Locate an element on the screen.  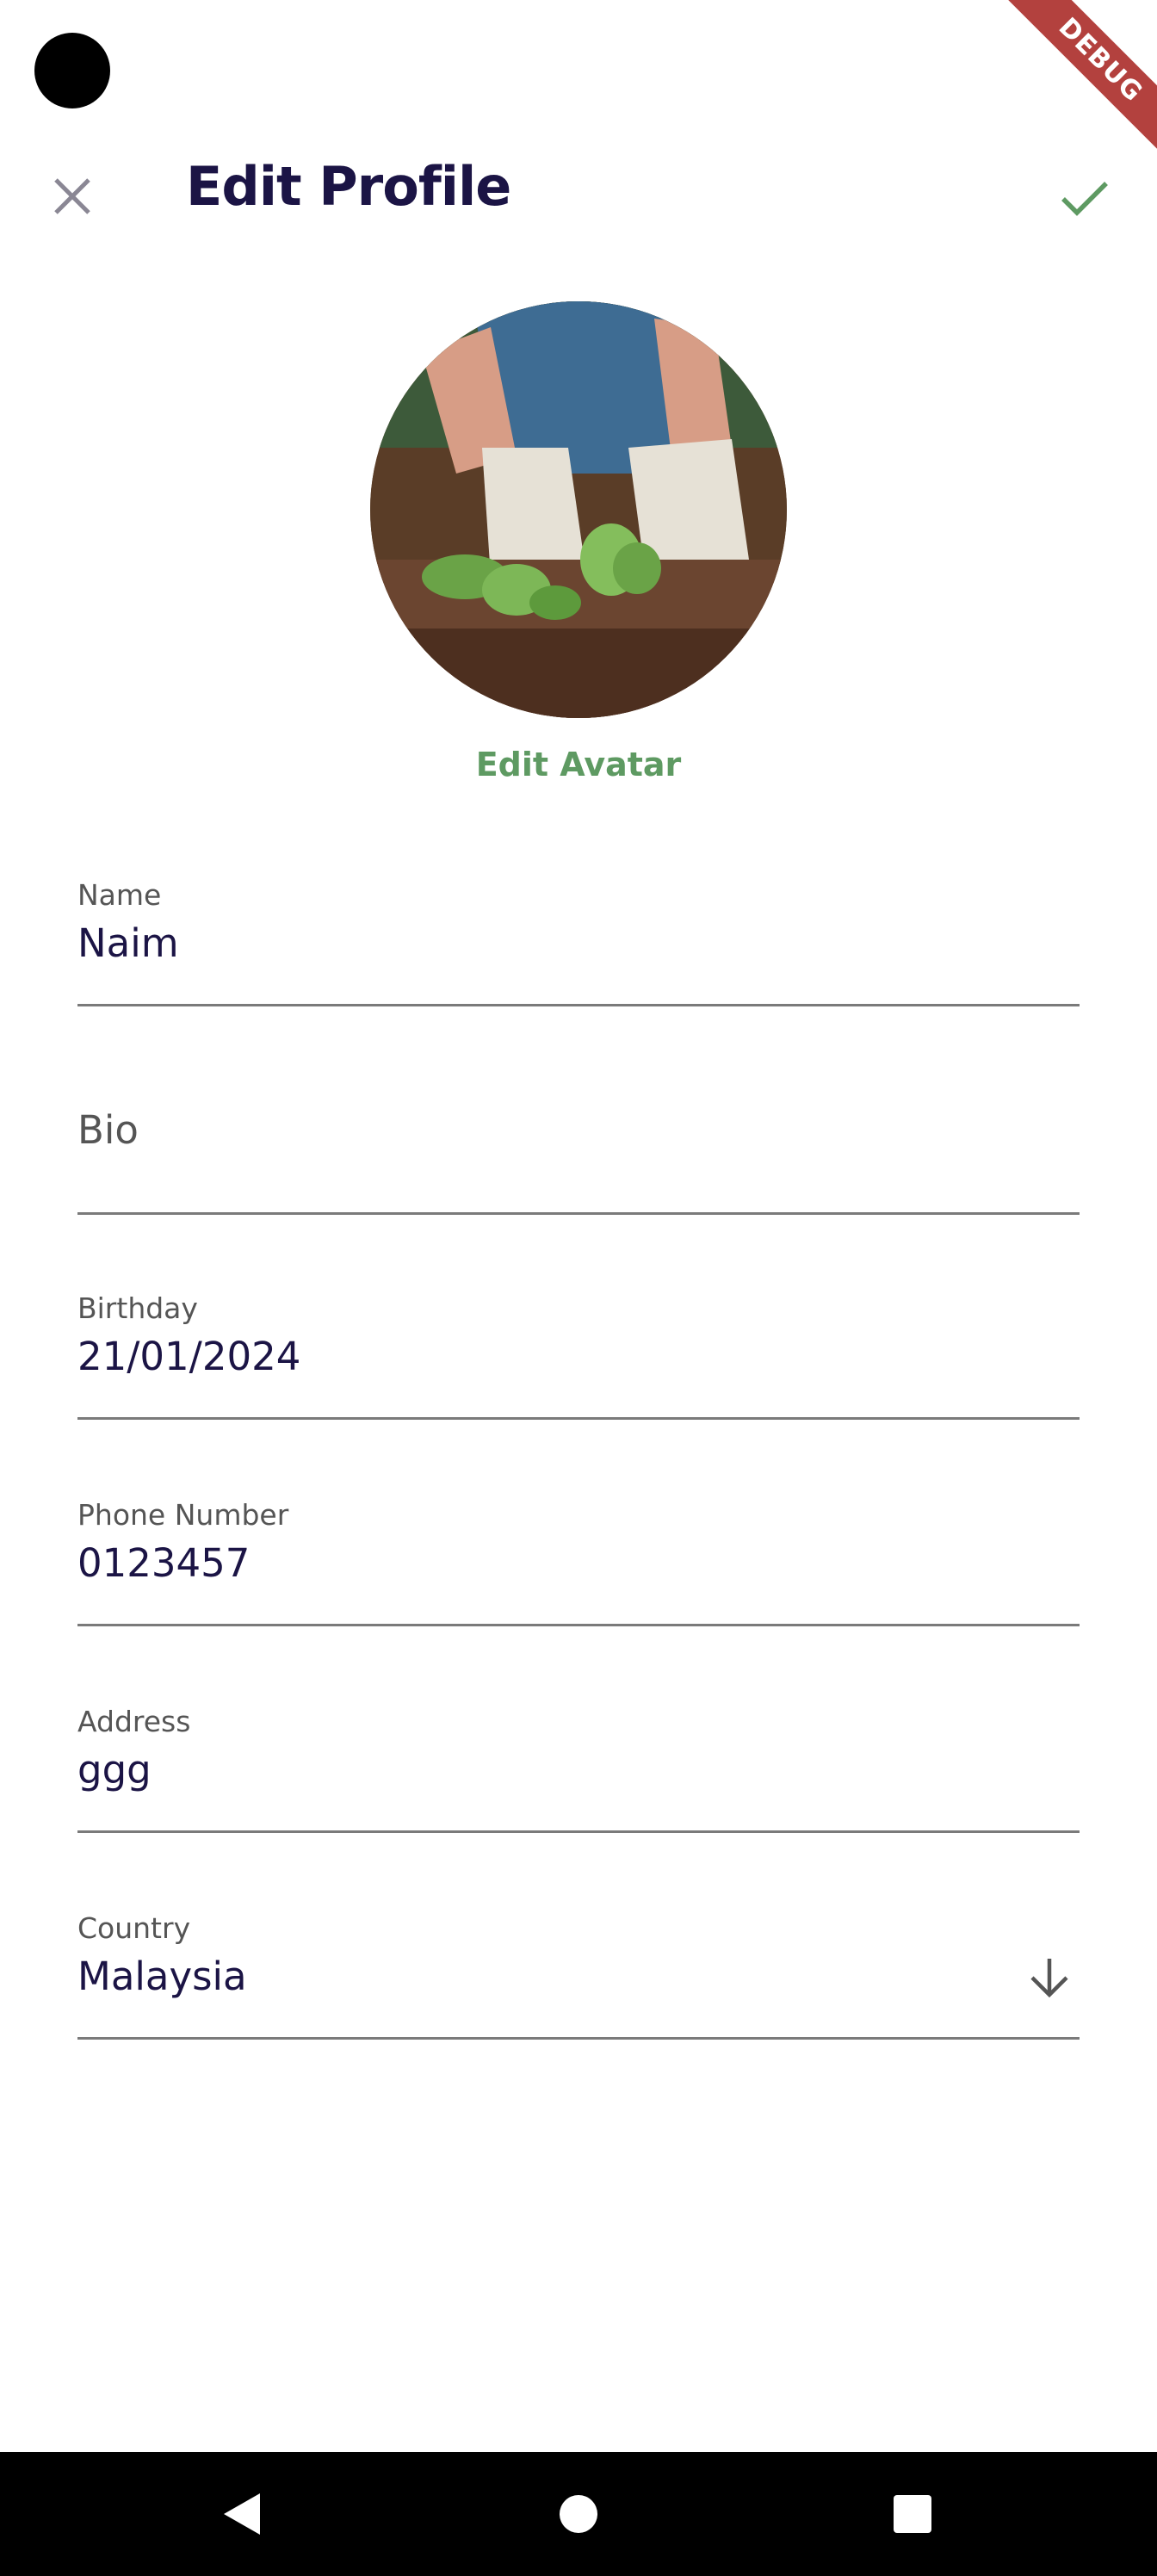
address-underline is located at coordinates (579, 1832).